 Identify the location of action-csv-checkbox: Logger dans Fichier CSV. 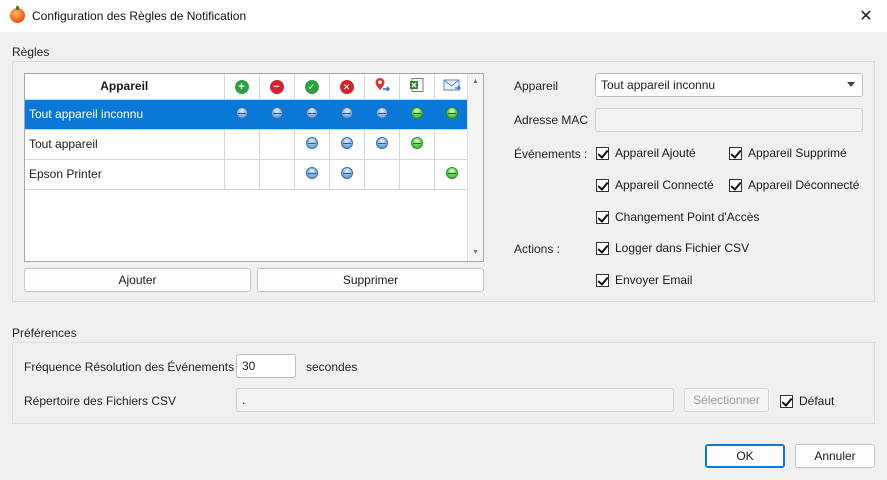
(672, 248).